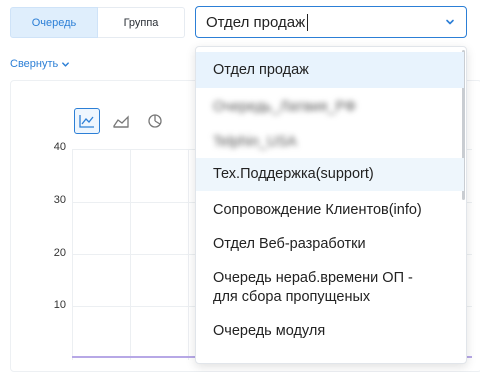  What do you see at coordinates (87, 121) in the screenshot?
I see `line-chart-icon` at bounding box center [87, 121].